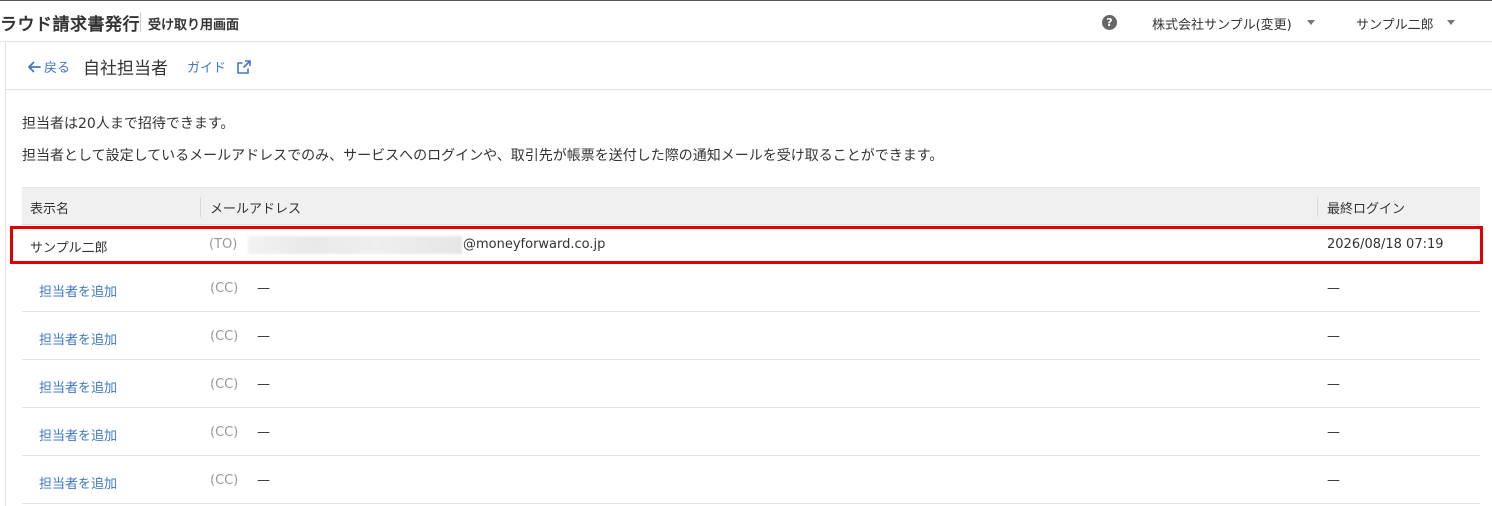  I want to click on app-title: ラウド請求書発行, so click(70, 25).